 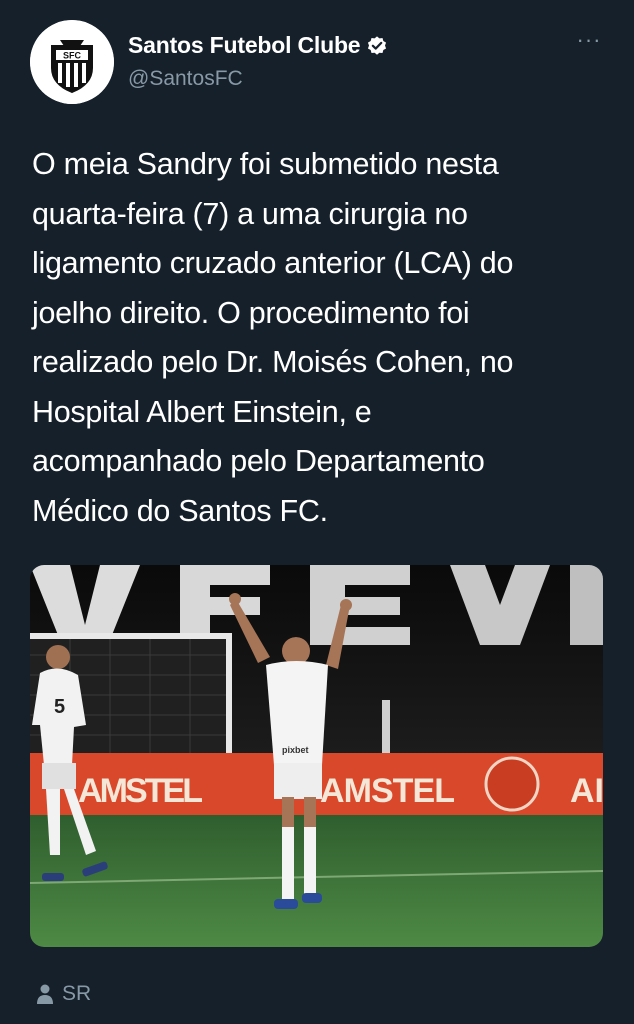 I want to click on tweet-line: quarta-feira (7) a uma cirurgia no, so click(x=250, y=213).